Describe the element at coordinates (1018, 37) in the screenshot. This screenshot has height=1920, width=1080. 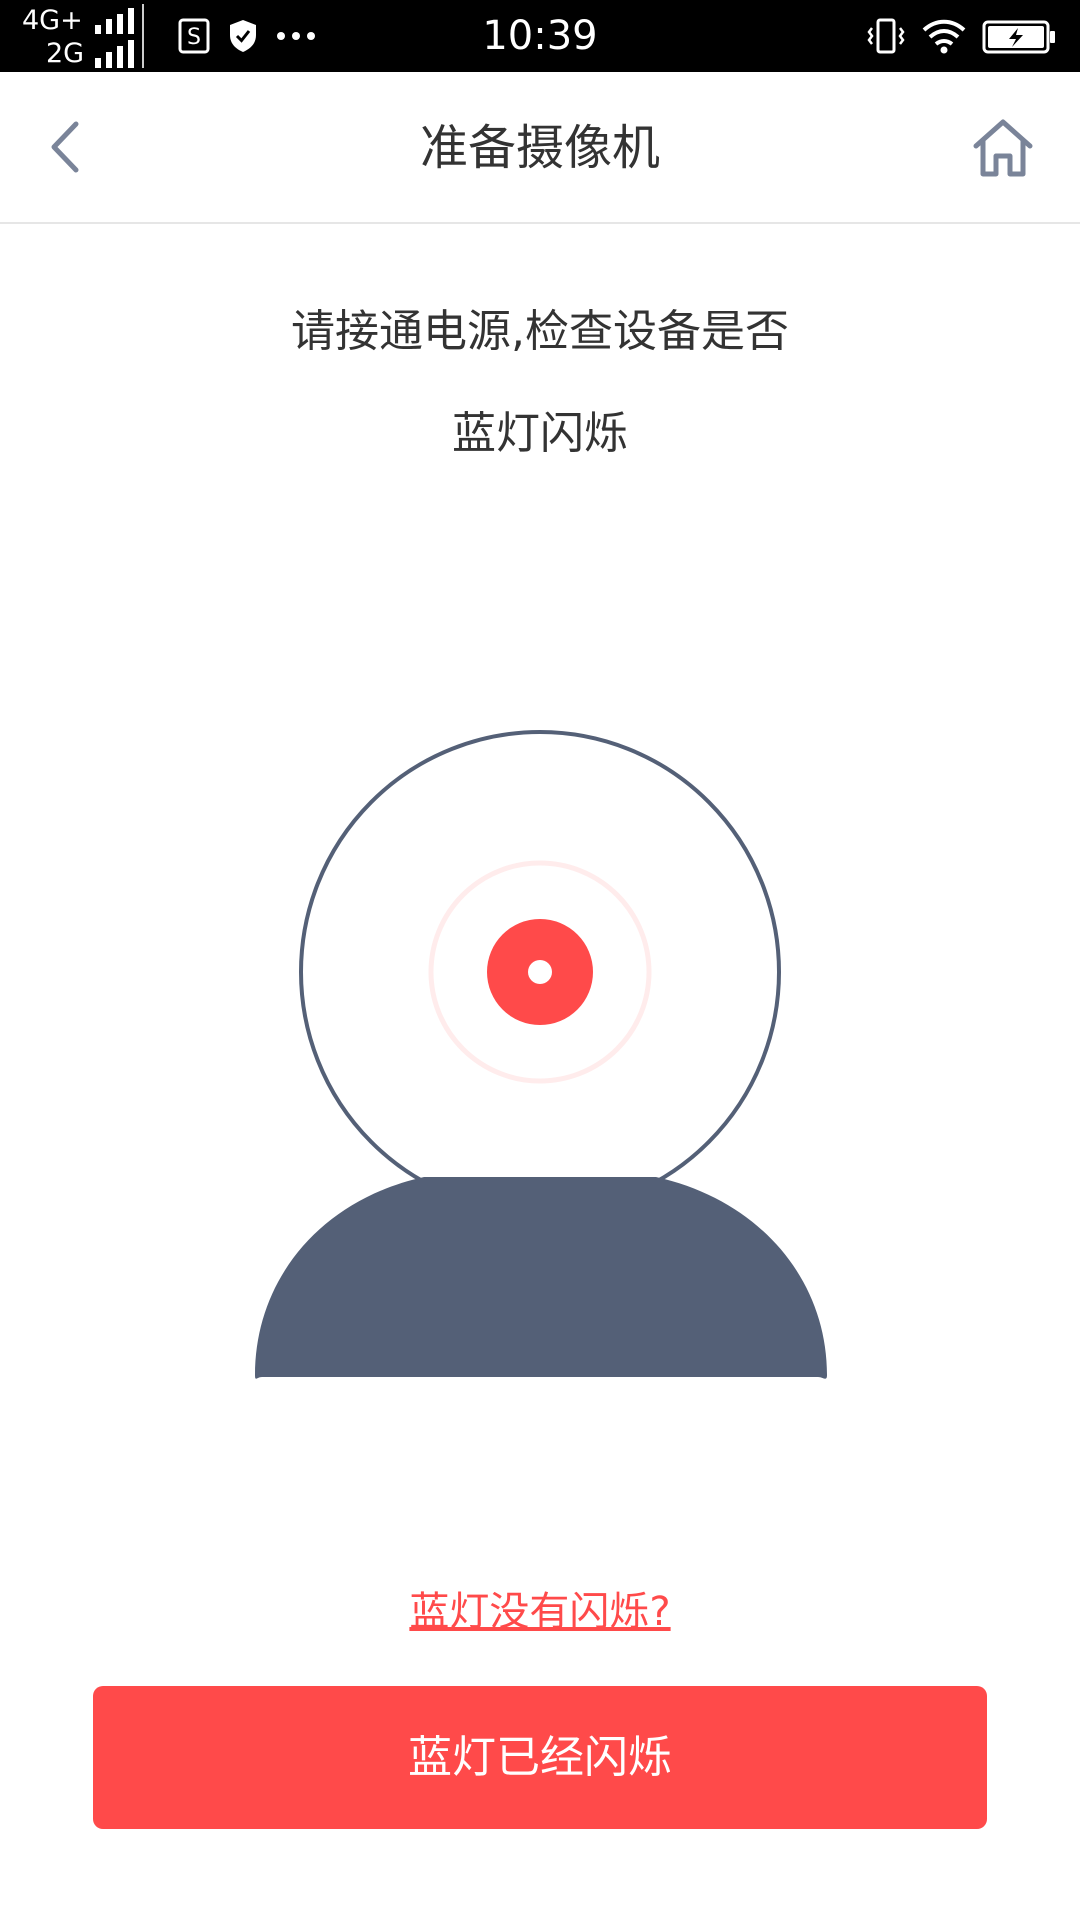
I see `battery-charging-icon` at that location.